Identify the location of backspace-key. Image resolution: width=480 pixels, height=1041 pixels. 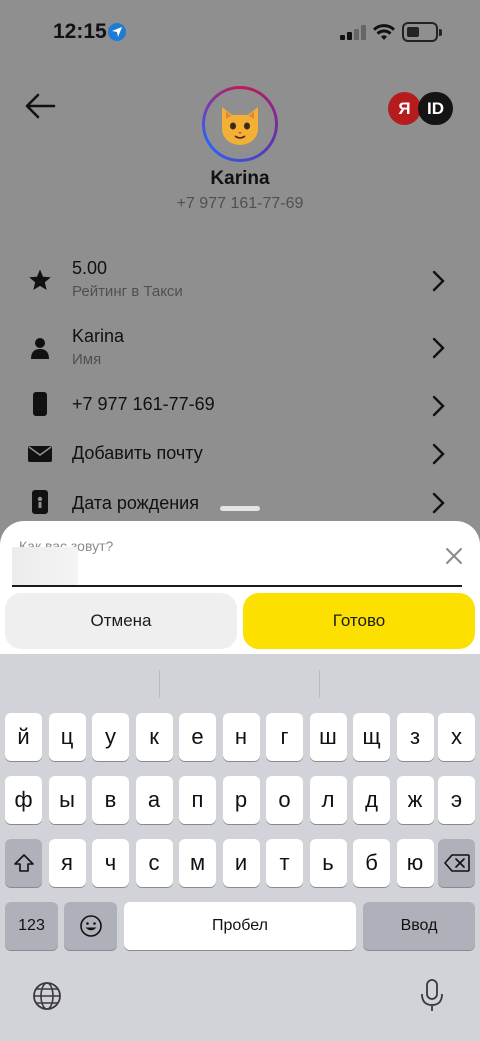
(456, 863).